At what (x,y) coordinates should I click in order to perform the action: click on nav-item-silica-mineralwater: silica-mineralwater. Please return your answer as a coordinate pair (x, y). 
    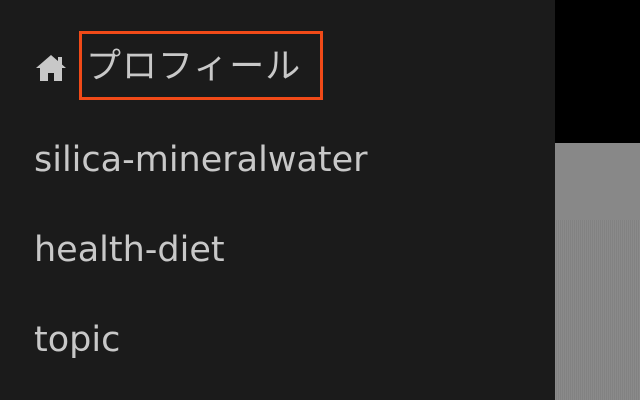
    Looking at the image, I should click on (201, 160).